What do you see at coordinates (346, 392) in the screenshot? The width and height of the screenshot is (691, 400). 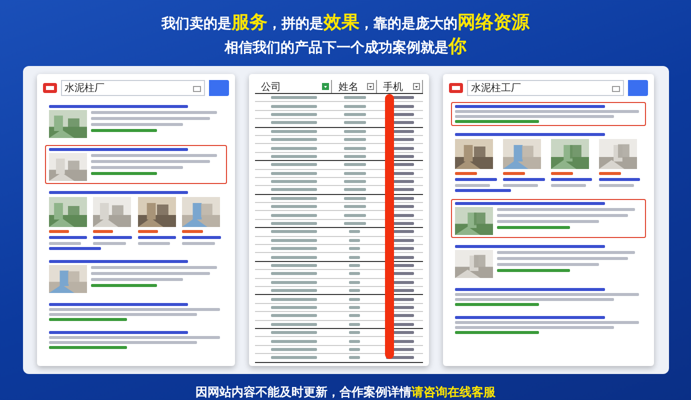 I see `footer-note: 因网站内容不能及时更新，合作案例详情请咨询在线客服` at bounding box center [346, 392].